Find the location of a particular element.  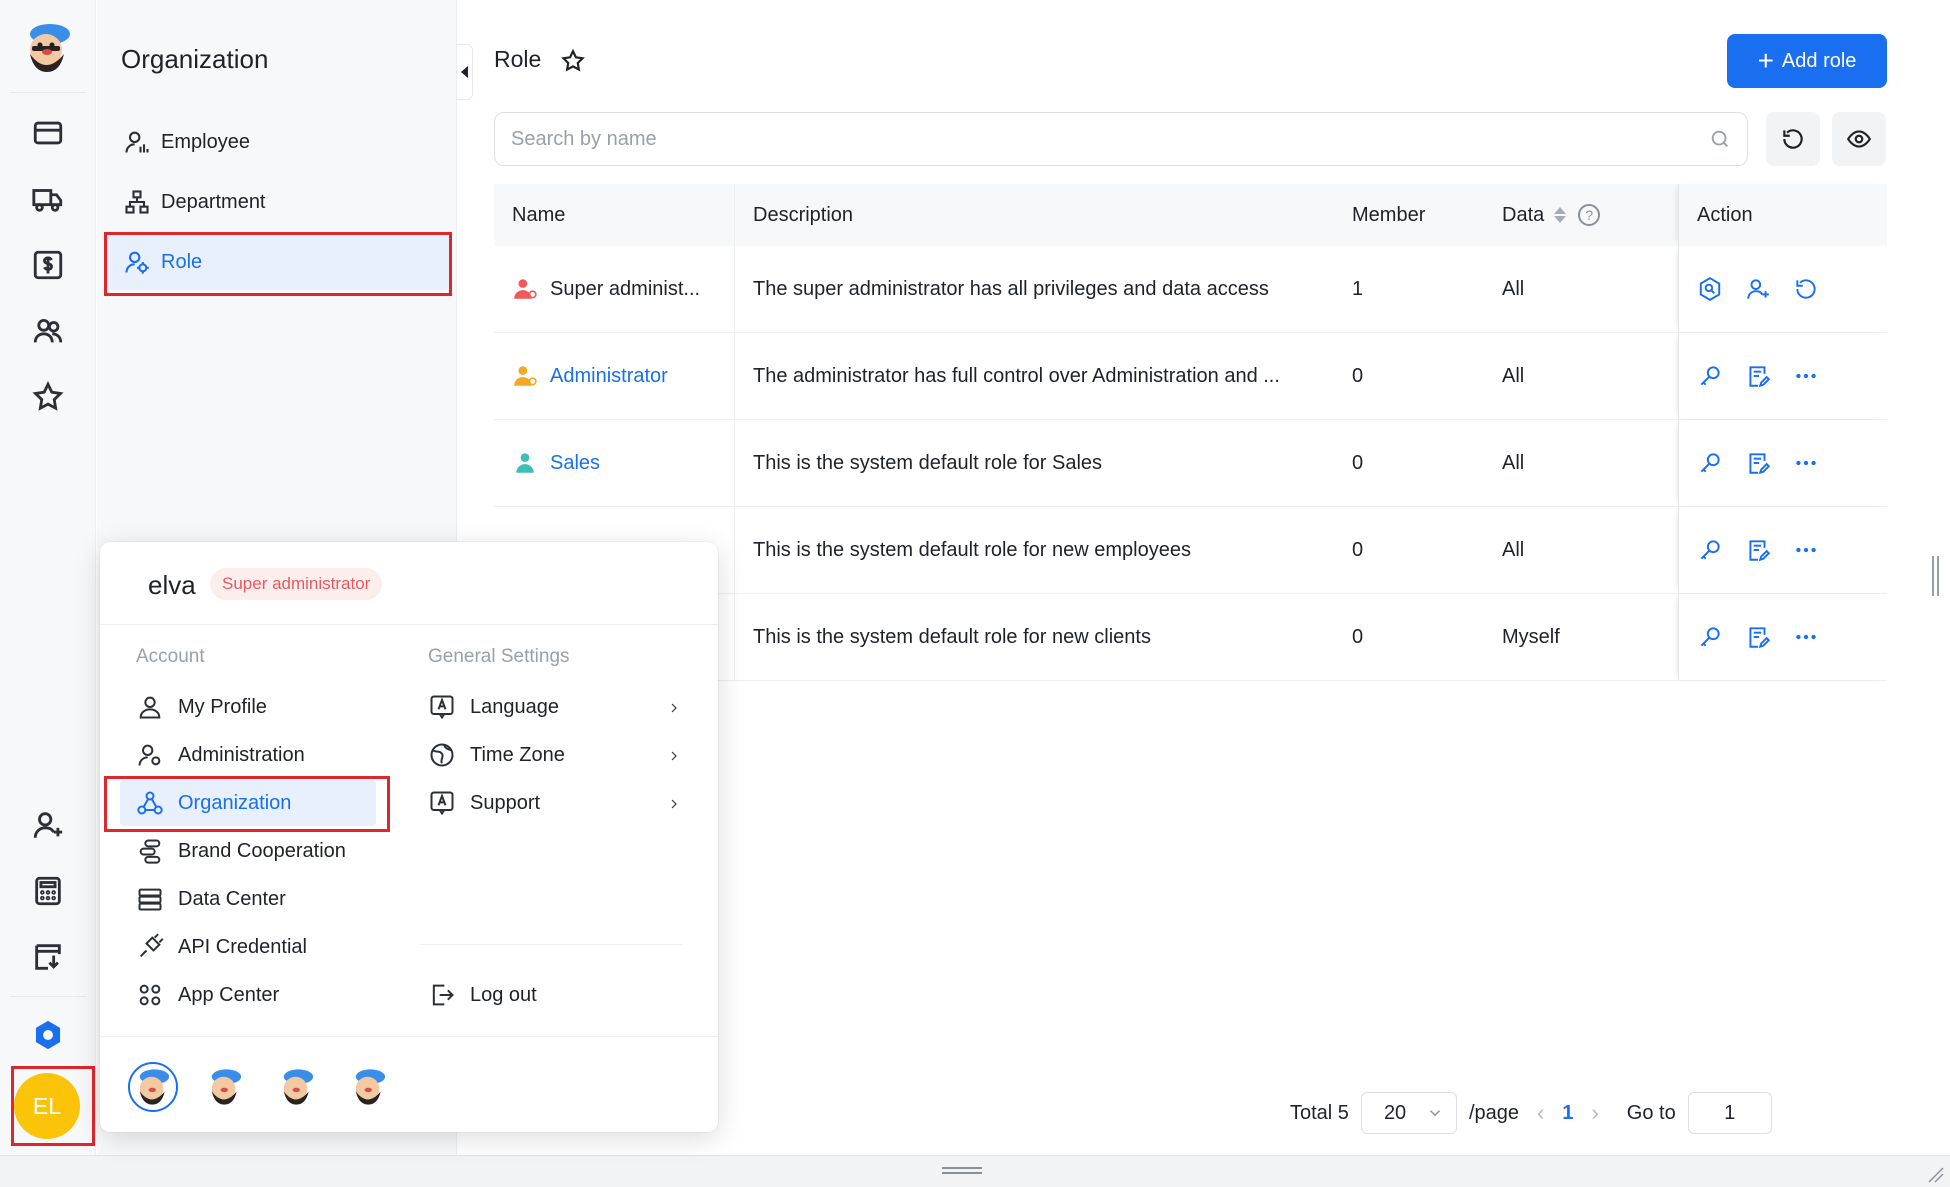

settings-icon is located at coordinates (48, 1035).